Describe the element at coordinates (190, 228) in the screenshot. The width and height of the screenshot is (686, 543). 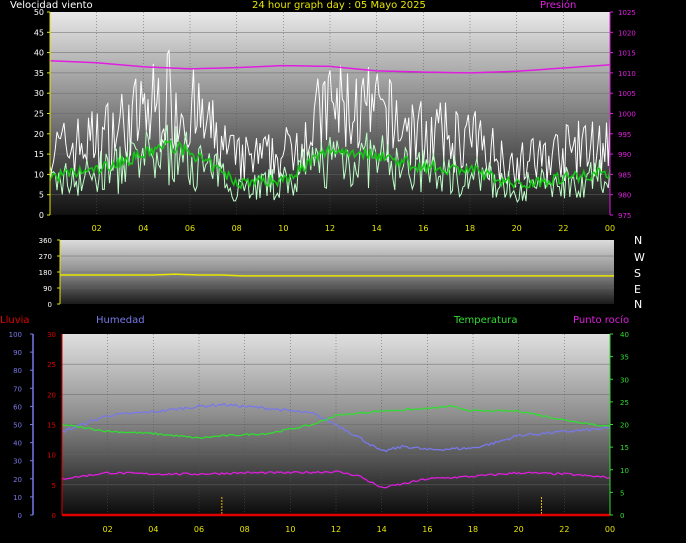
I see `wind-xtick-label: 06` at that location.